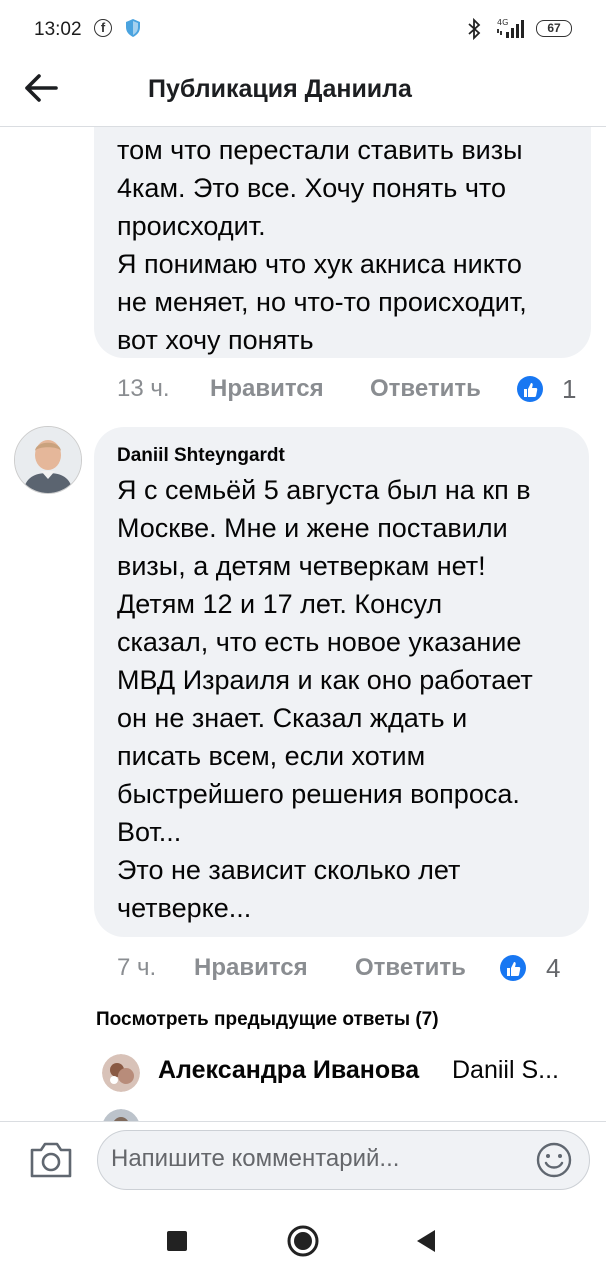 The image size is (606, 1280). Describe the element at coordinates (554, 1160) in the screenshot. I see `emoji-icon` at that location.